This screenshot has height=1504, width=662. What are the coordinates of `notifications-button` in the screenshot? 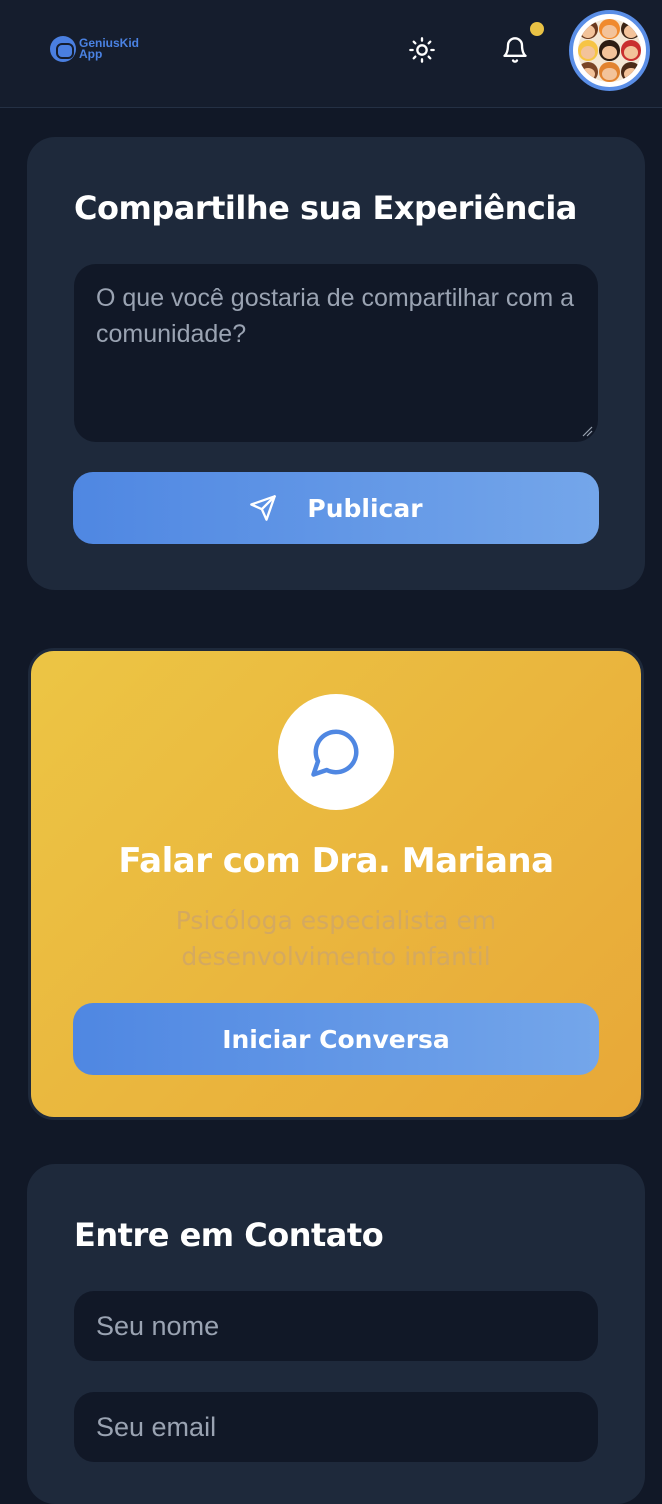 It's located at (515, 50).